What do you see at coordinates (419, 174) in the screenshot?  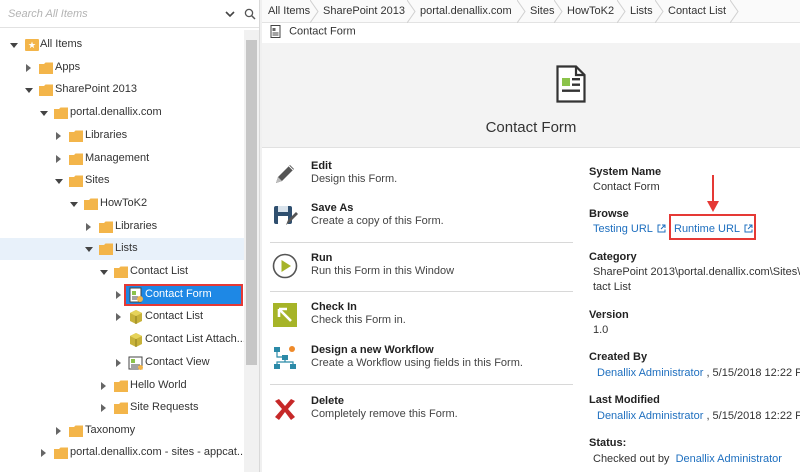 I see `action-edit: Edit Design this Form.` at bounding box center [419, 174].